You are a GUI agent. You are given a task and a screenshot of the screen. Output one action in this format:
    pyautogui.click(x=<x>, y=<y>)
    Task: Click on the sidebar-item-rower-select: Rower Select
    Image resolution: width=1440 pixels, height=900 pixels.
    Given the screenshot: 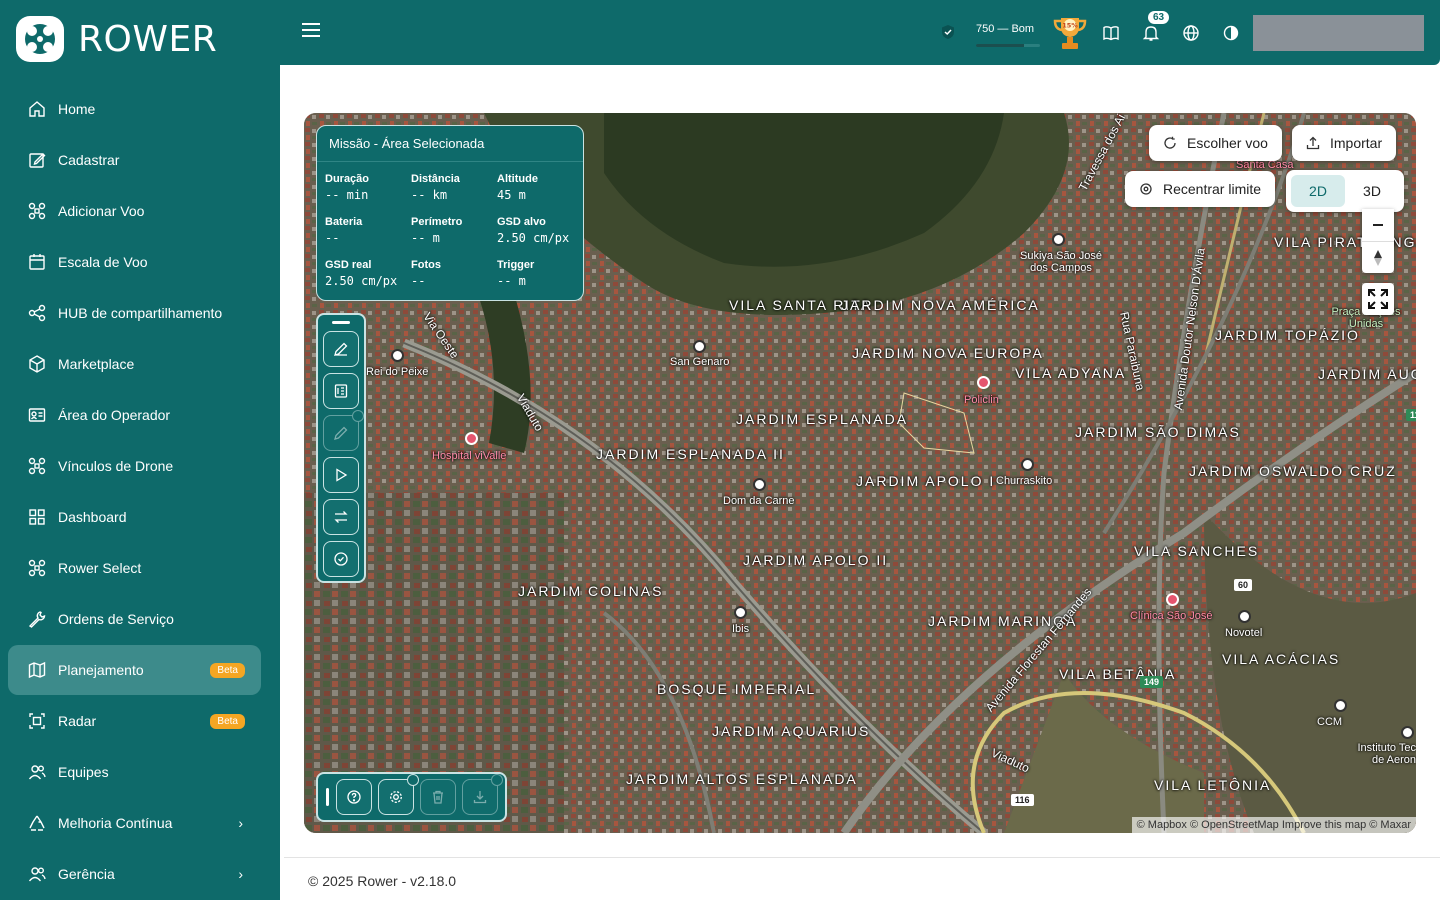 What is the action you would take?
    pyautogui.click(x=134, y=568)
    